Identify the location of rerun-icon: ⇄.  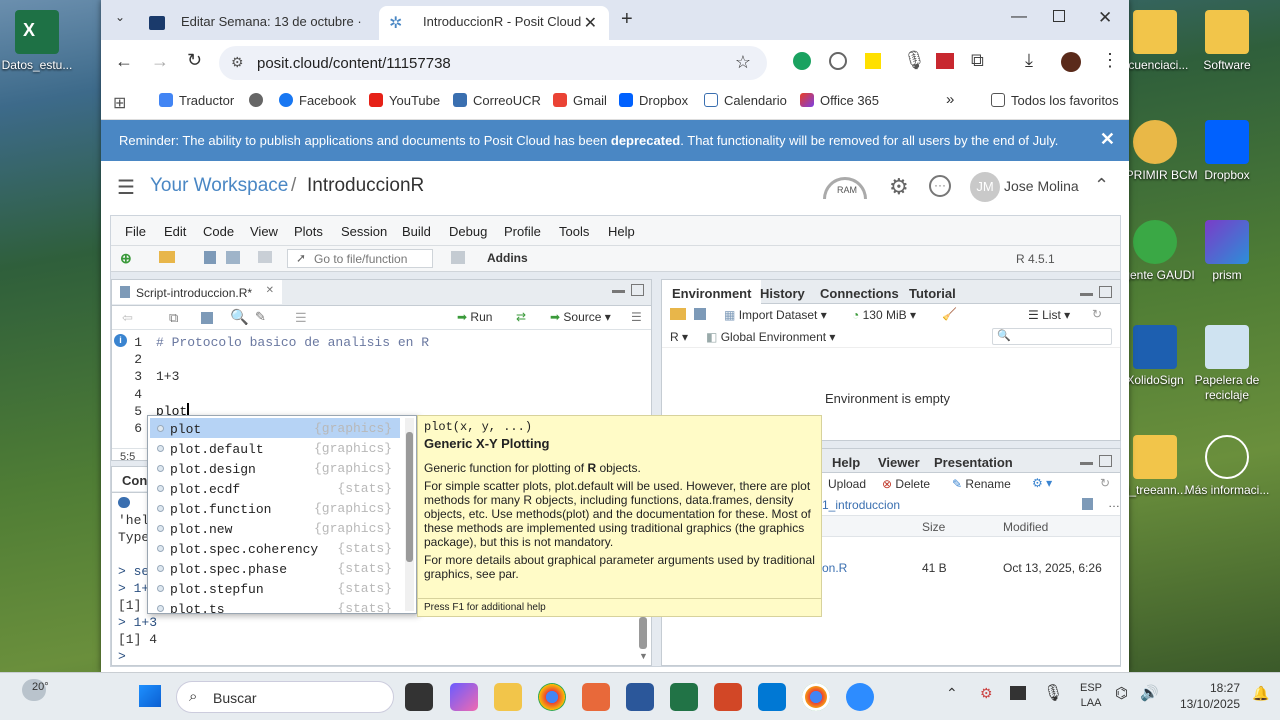
(521, 317).